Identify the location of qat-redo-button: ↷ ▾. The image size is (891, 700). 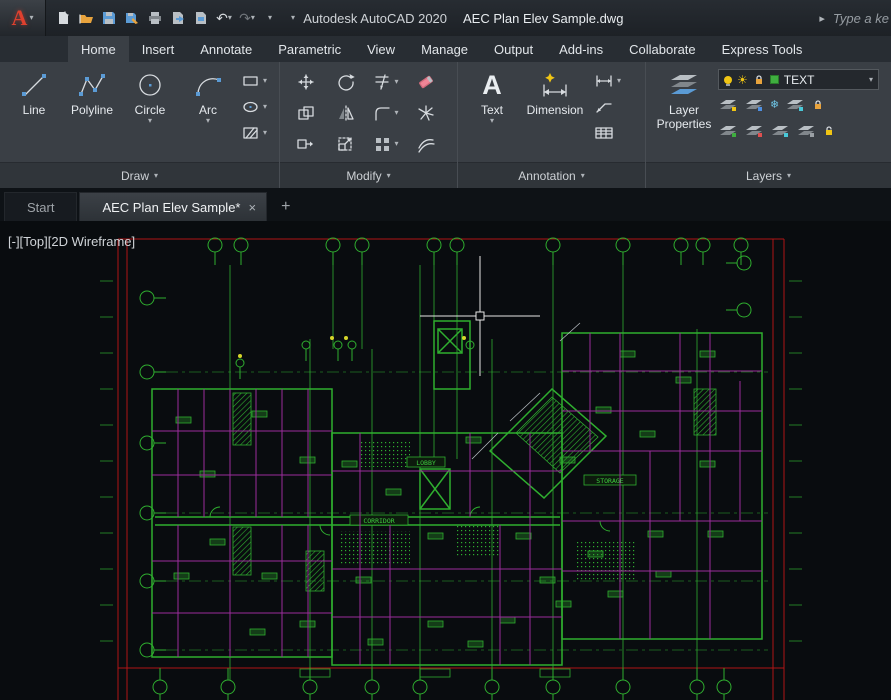
(247, 18).